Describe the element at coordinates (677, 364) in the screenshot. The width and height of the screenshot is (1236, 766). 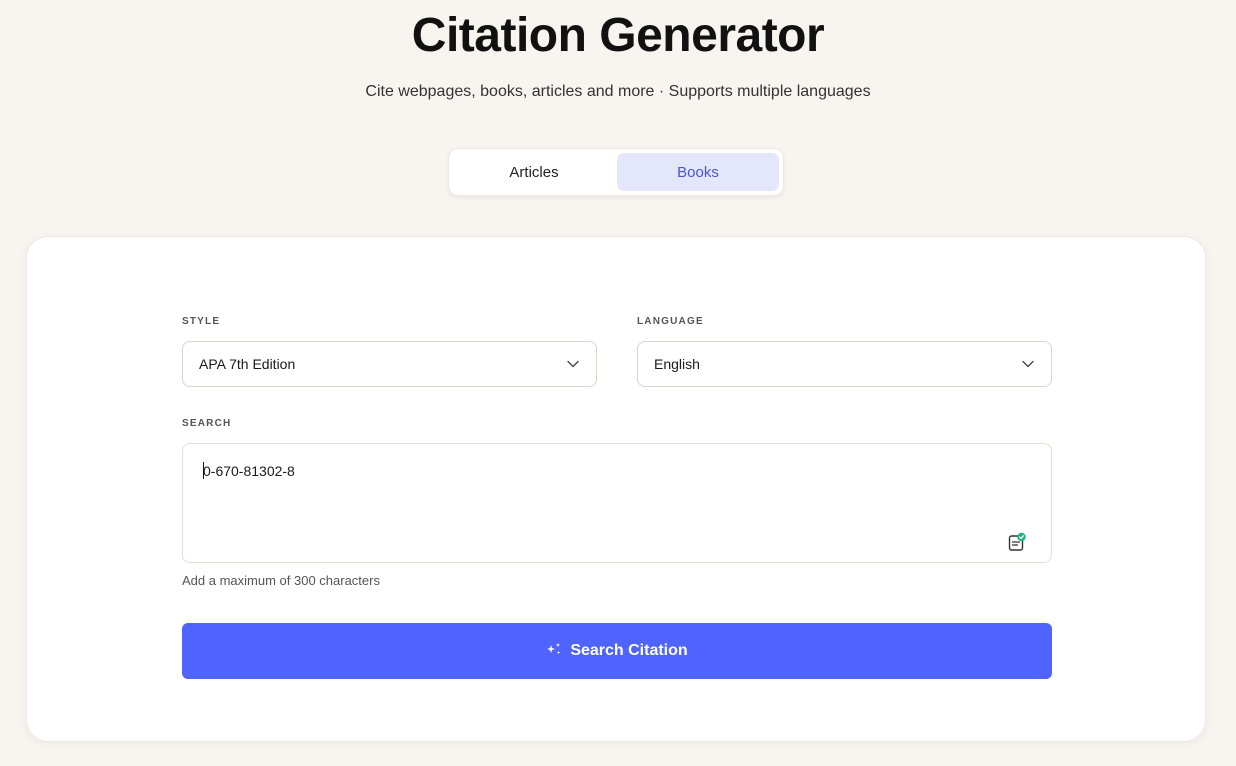
I see `language-select-value: English` at that location.